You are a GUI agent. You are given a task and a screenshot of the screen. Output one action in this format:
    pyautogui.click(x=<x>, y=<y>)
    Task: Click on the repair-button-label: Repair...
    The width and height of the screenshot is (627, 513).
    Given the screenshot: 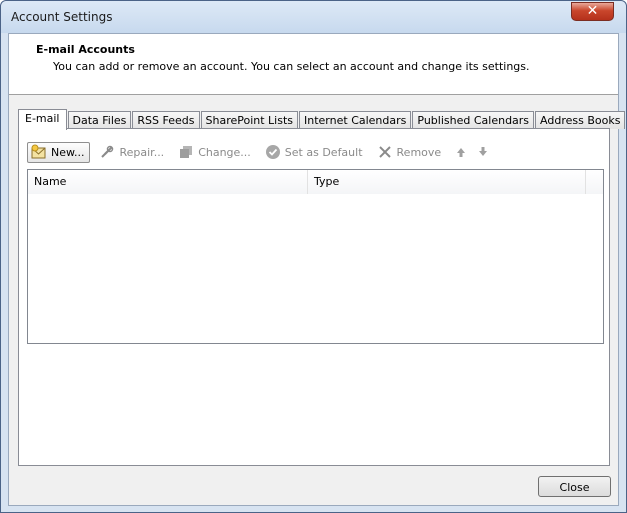 What is the action you would take?
    pyautogui.click(x=142, y=152)
    